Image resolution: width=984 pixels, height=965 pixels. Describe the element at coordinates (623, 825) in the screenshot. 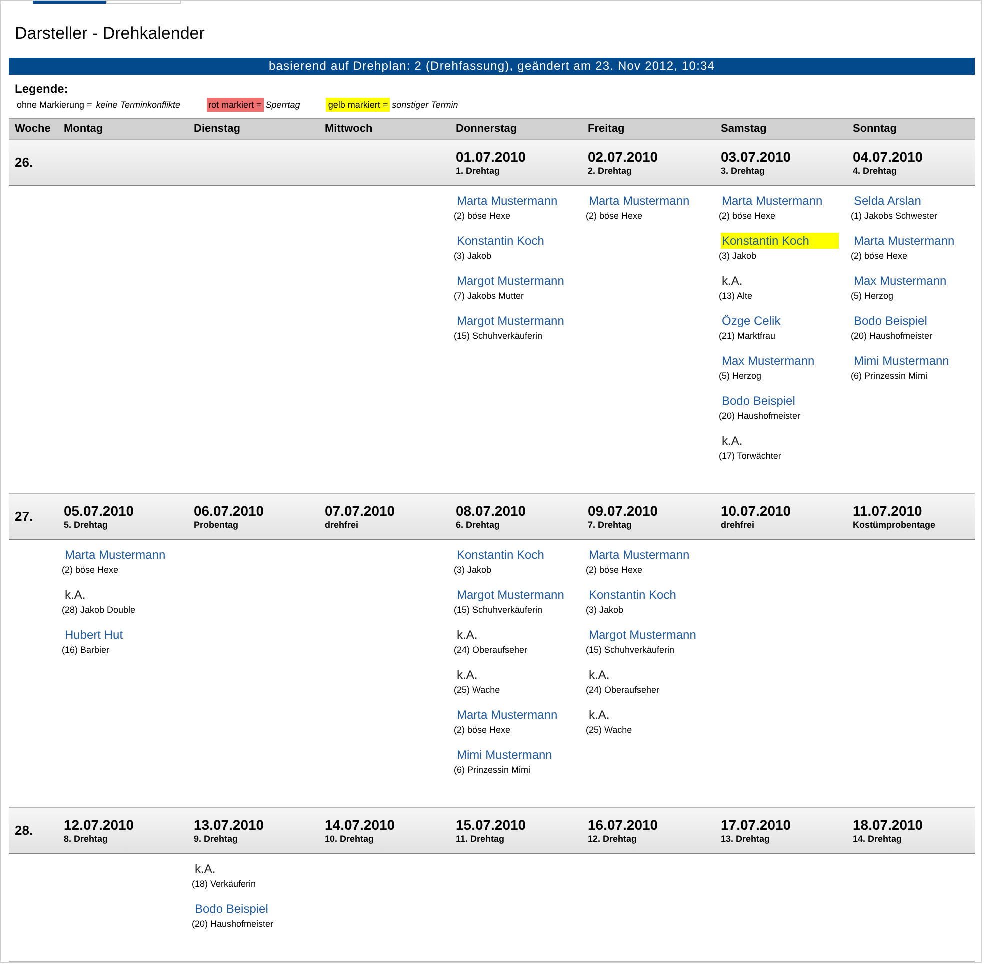

I see `date-label: 16.07.2010` at that location.